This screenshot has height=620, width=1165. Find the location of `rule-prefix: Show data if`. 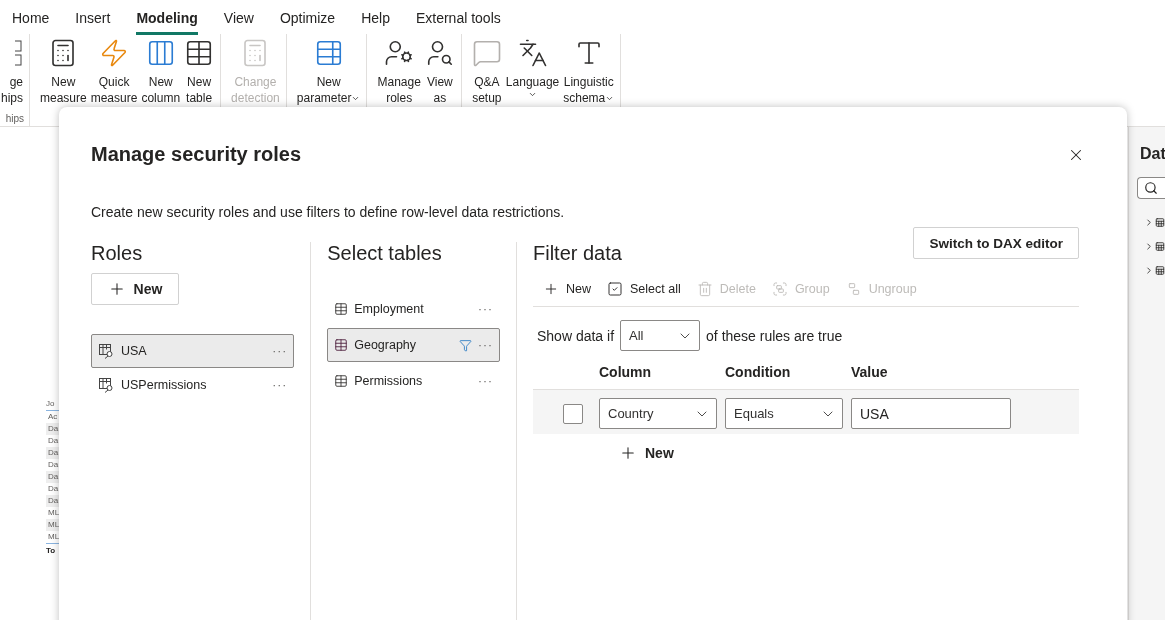

rule-prefix: Show data if is located at coordinates (576, 335).